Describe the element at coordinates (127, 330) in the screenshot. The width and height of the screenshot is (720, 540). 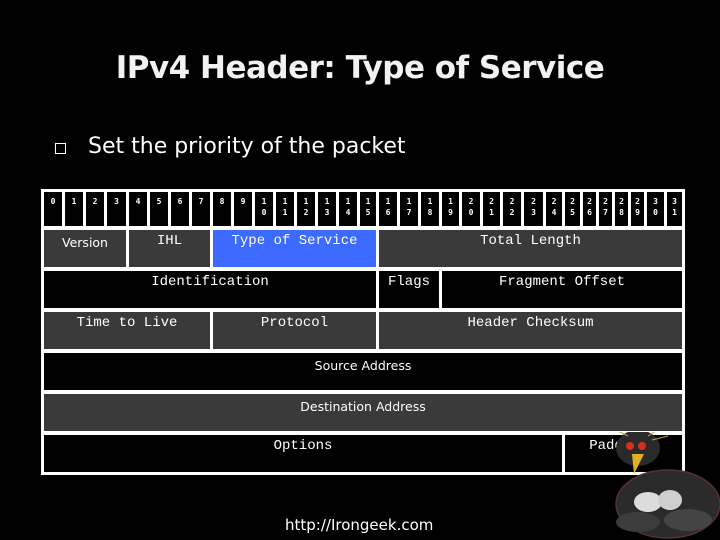
I see `time-to-live-field: Time to Live` at that location.